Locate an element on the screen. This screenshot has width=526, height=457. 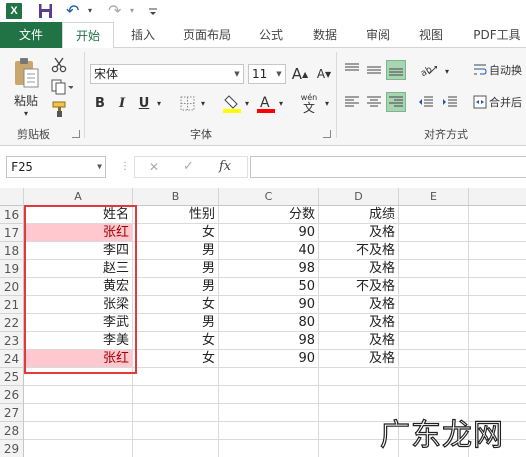
tab-home: 开始 is located at coordinates (88, 35).